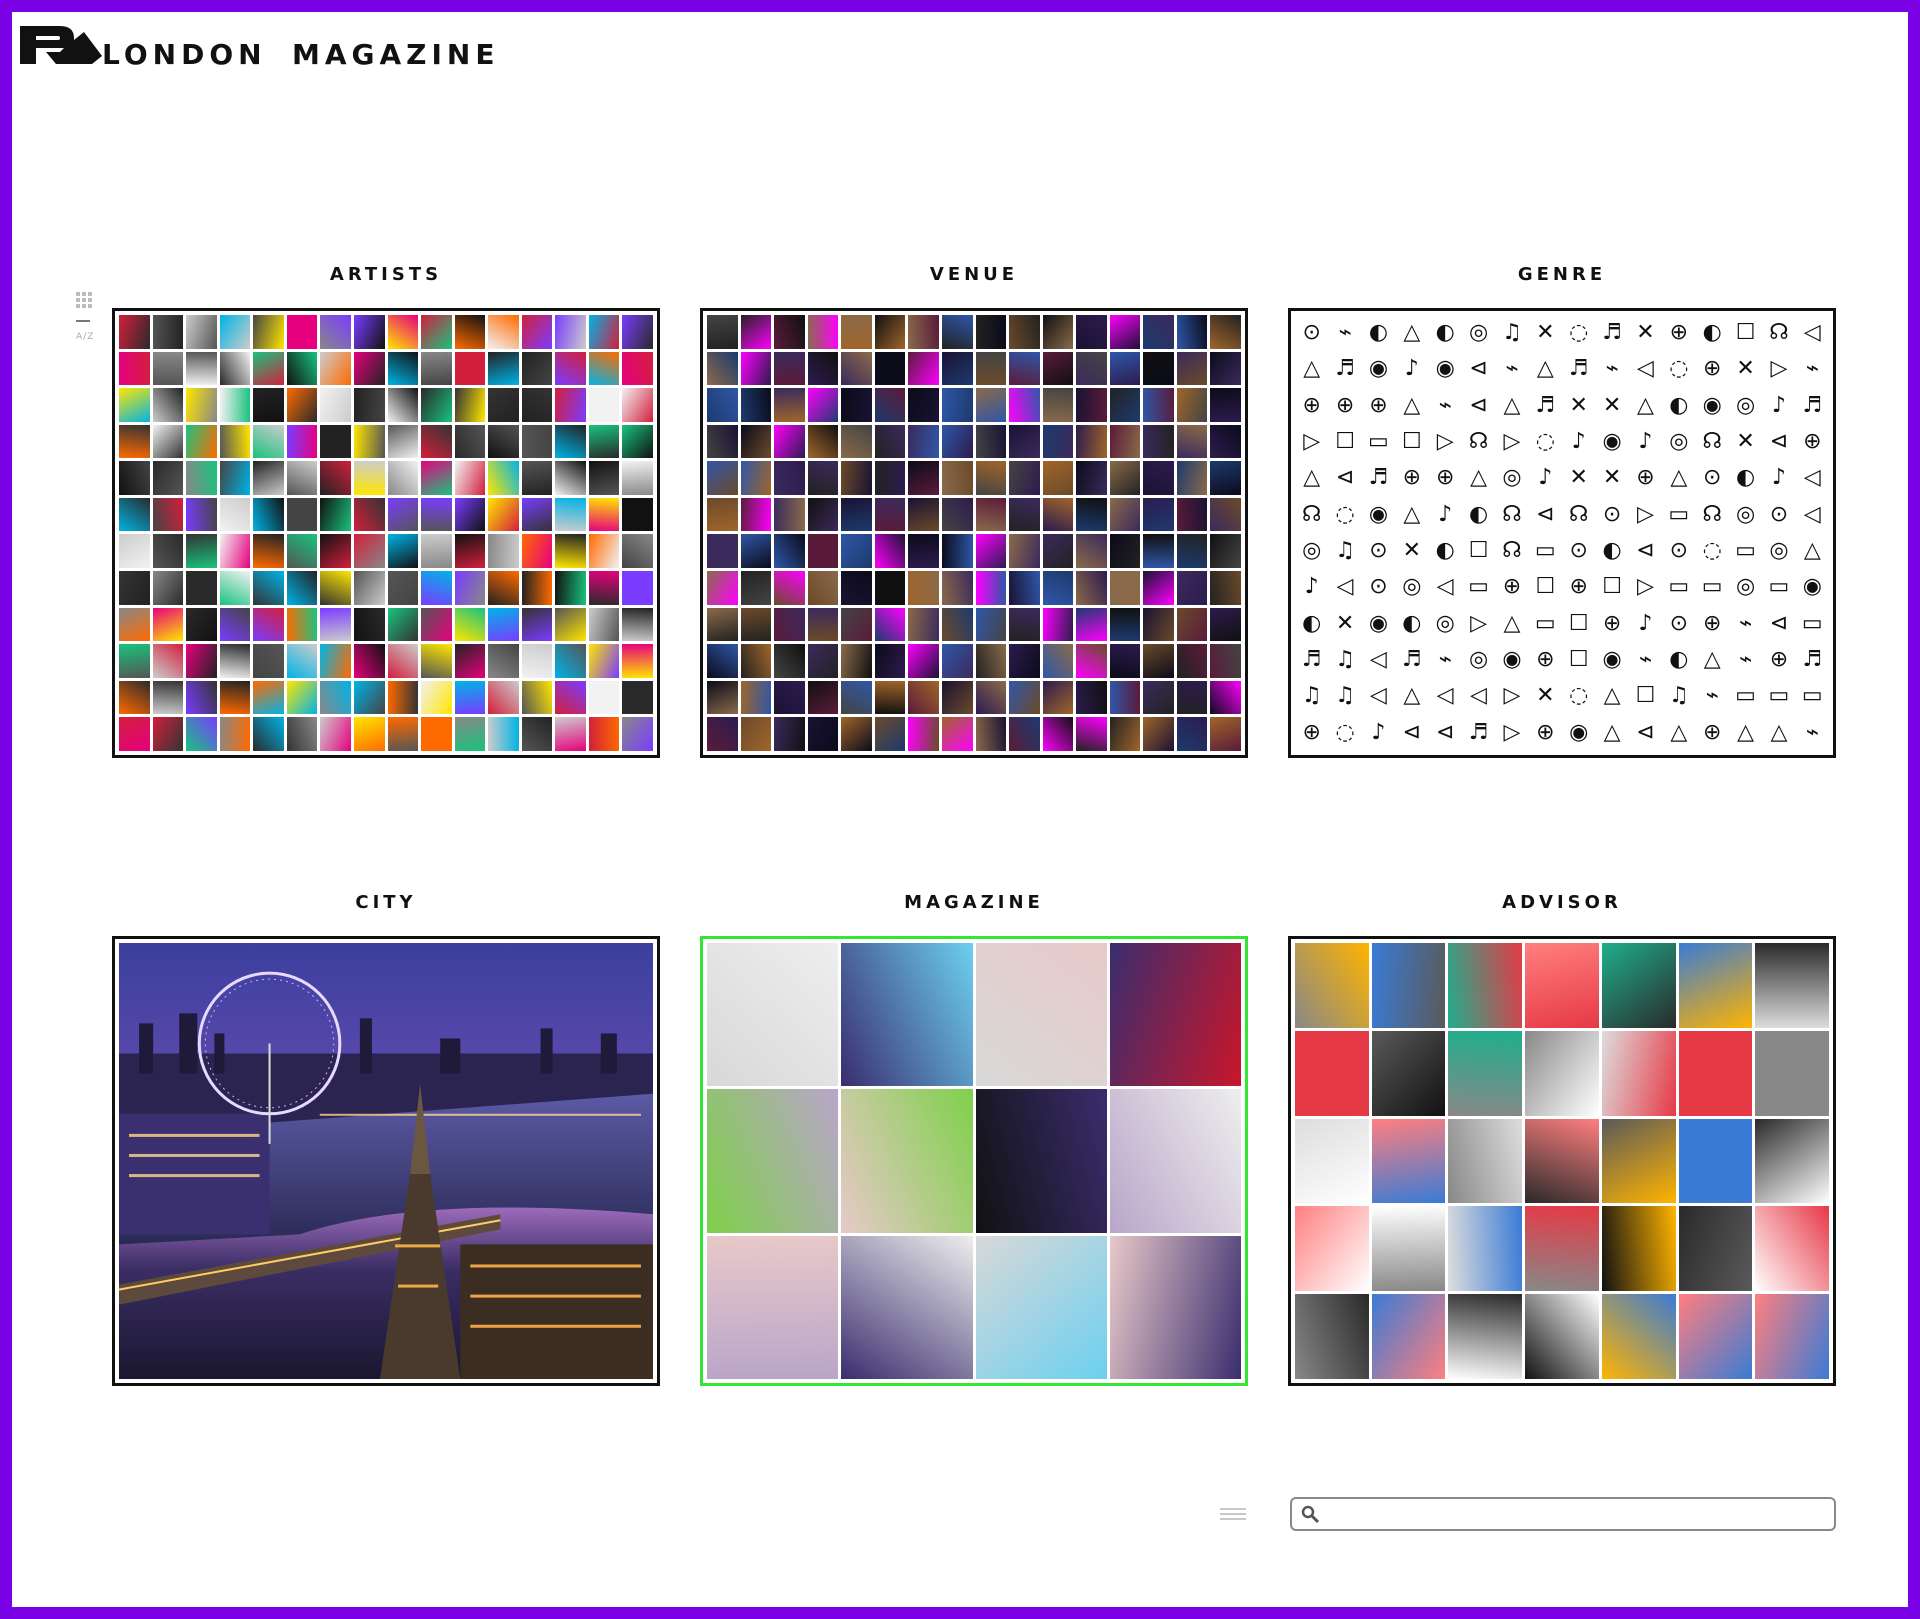 This screenshot has width=1920, height=1619. What do you see at coordinates (974, 1161) in the screenshot?
I see `magazine-tile` at bounding box center [974, 1161].